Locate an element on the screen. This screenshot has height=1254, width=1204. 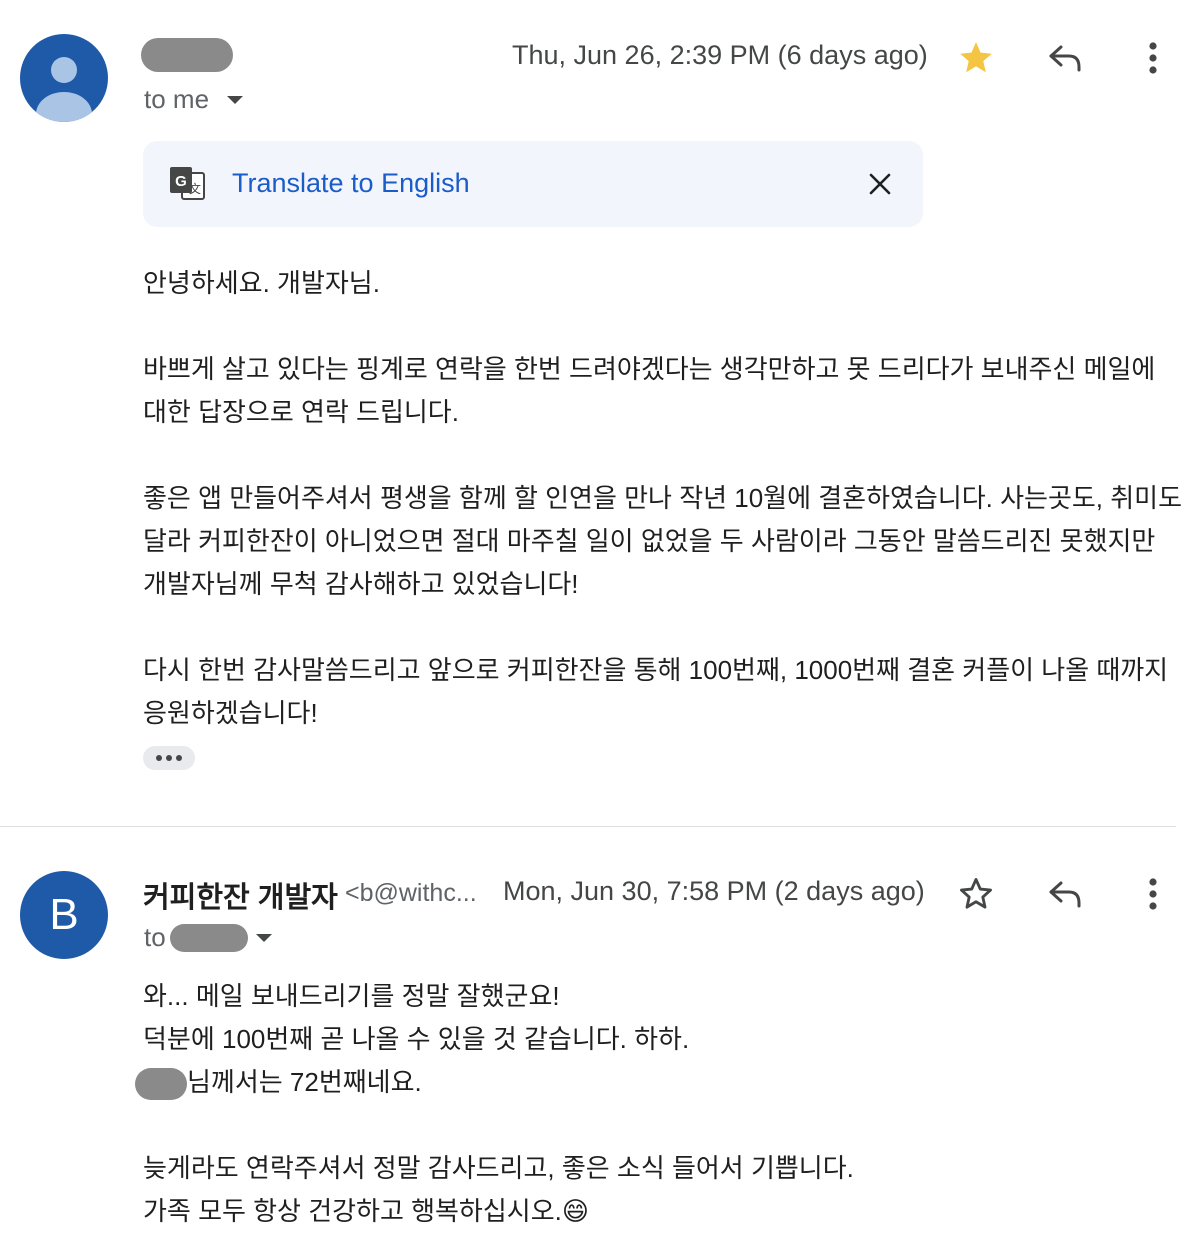
body-line-text: 님께서는 72번째네요. is located at coordinates (304, 1082).